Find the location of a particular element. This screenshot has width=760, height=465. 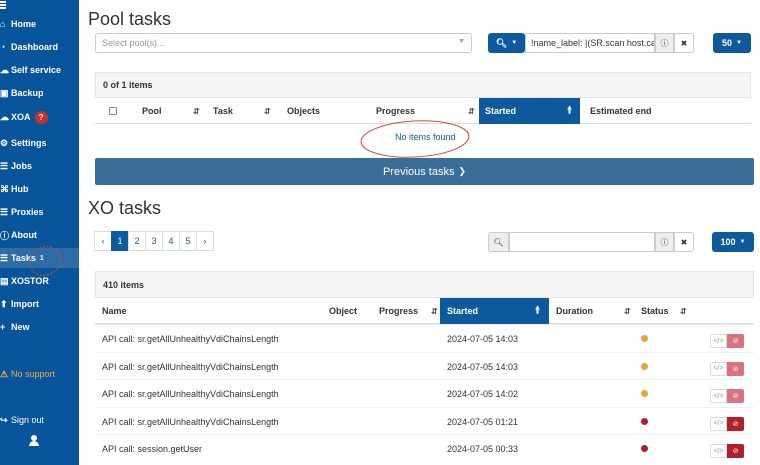

pager-page-1: 1 is located at coordinates (120, 241).